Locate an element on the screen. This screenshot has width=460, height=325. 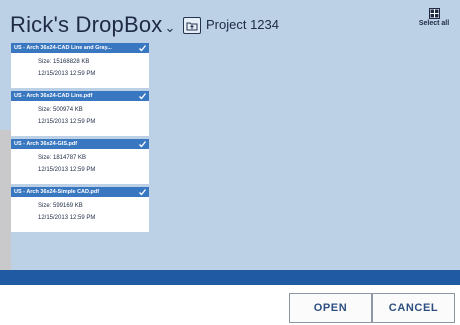
parent-folder-button is located at coordinates (192, 25).